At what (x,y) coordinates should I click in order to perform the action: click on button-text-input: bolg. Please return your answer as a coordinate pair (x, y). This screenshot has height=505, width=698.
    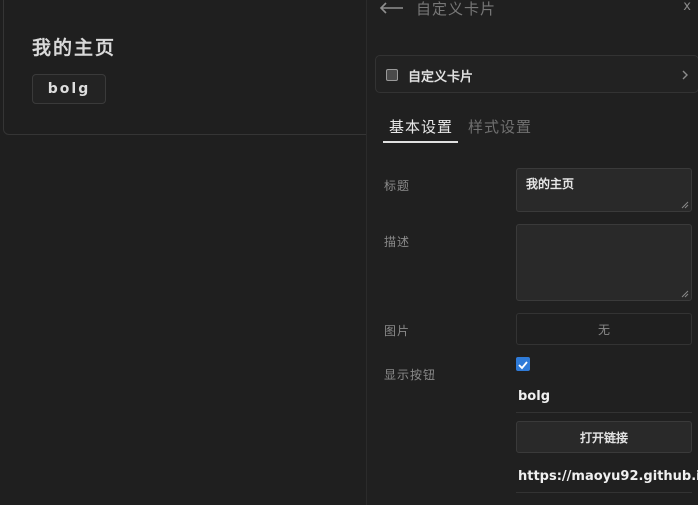
    Looking at the image, I should click on (604, 398).